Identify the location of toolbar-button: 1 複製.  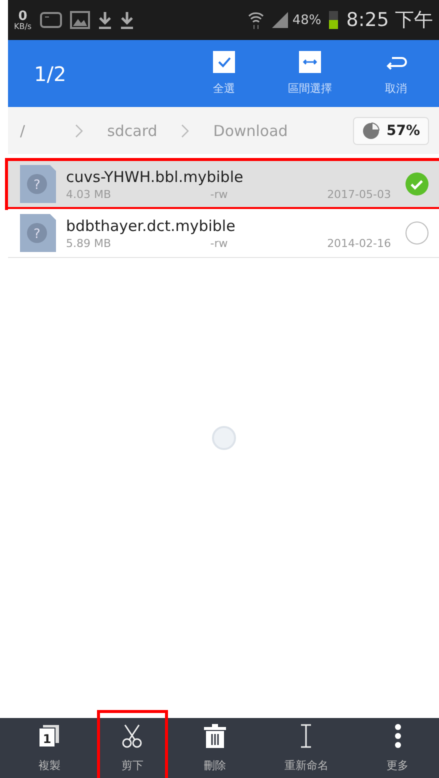
(49, 748).